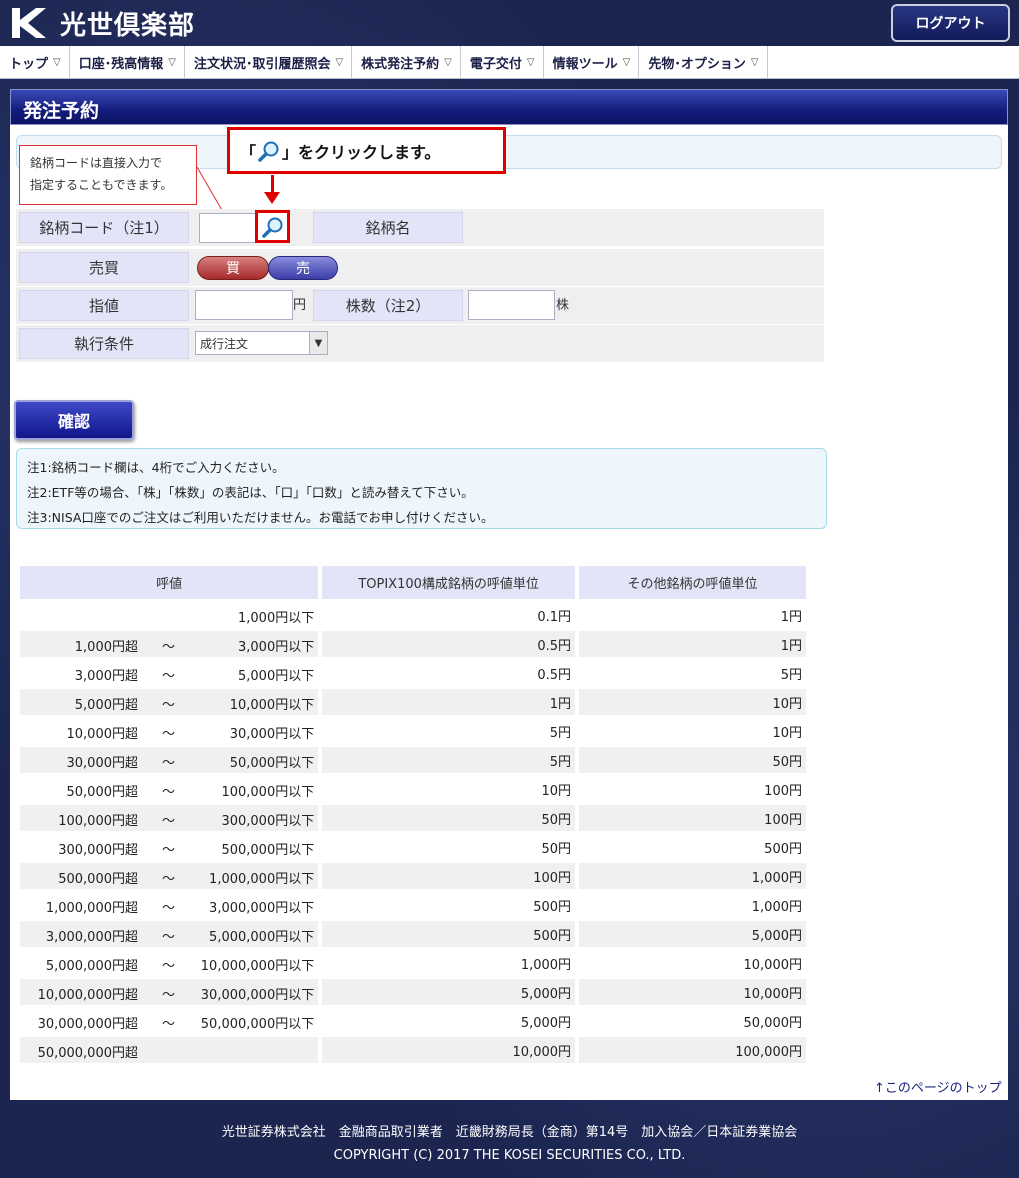 This screenshot has width=1019, height=1178. I want to click on price-range-cell: 300,000円超 ～ 500,000円以下, so click(169, 847).